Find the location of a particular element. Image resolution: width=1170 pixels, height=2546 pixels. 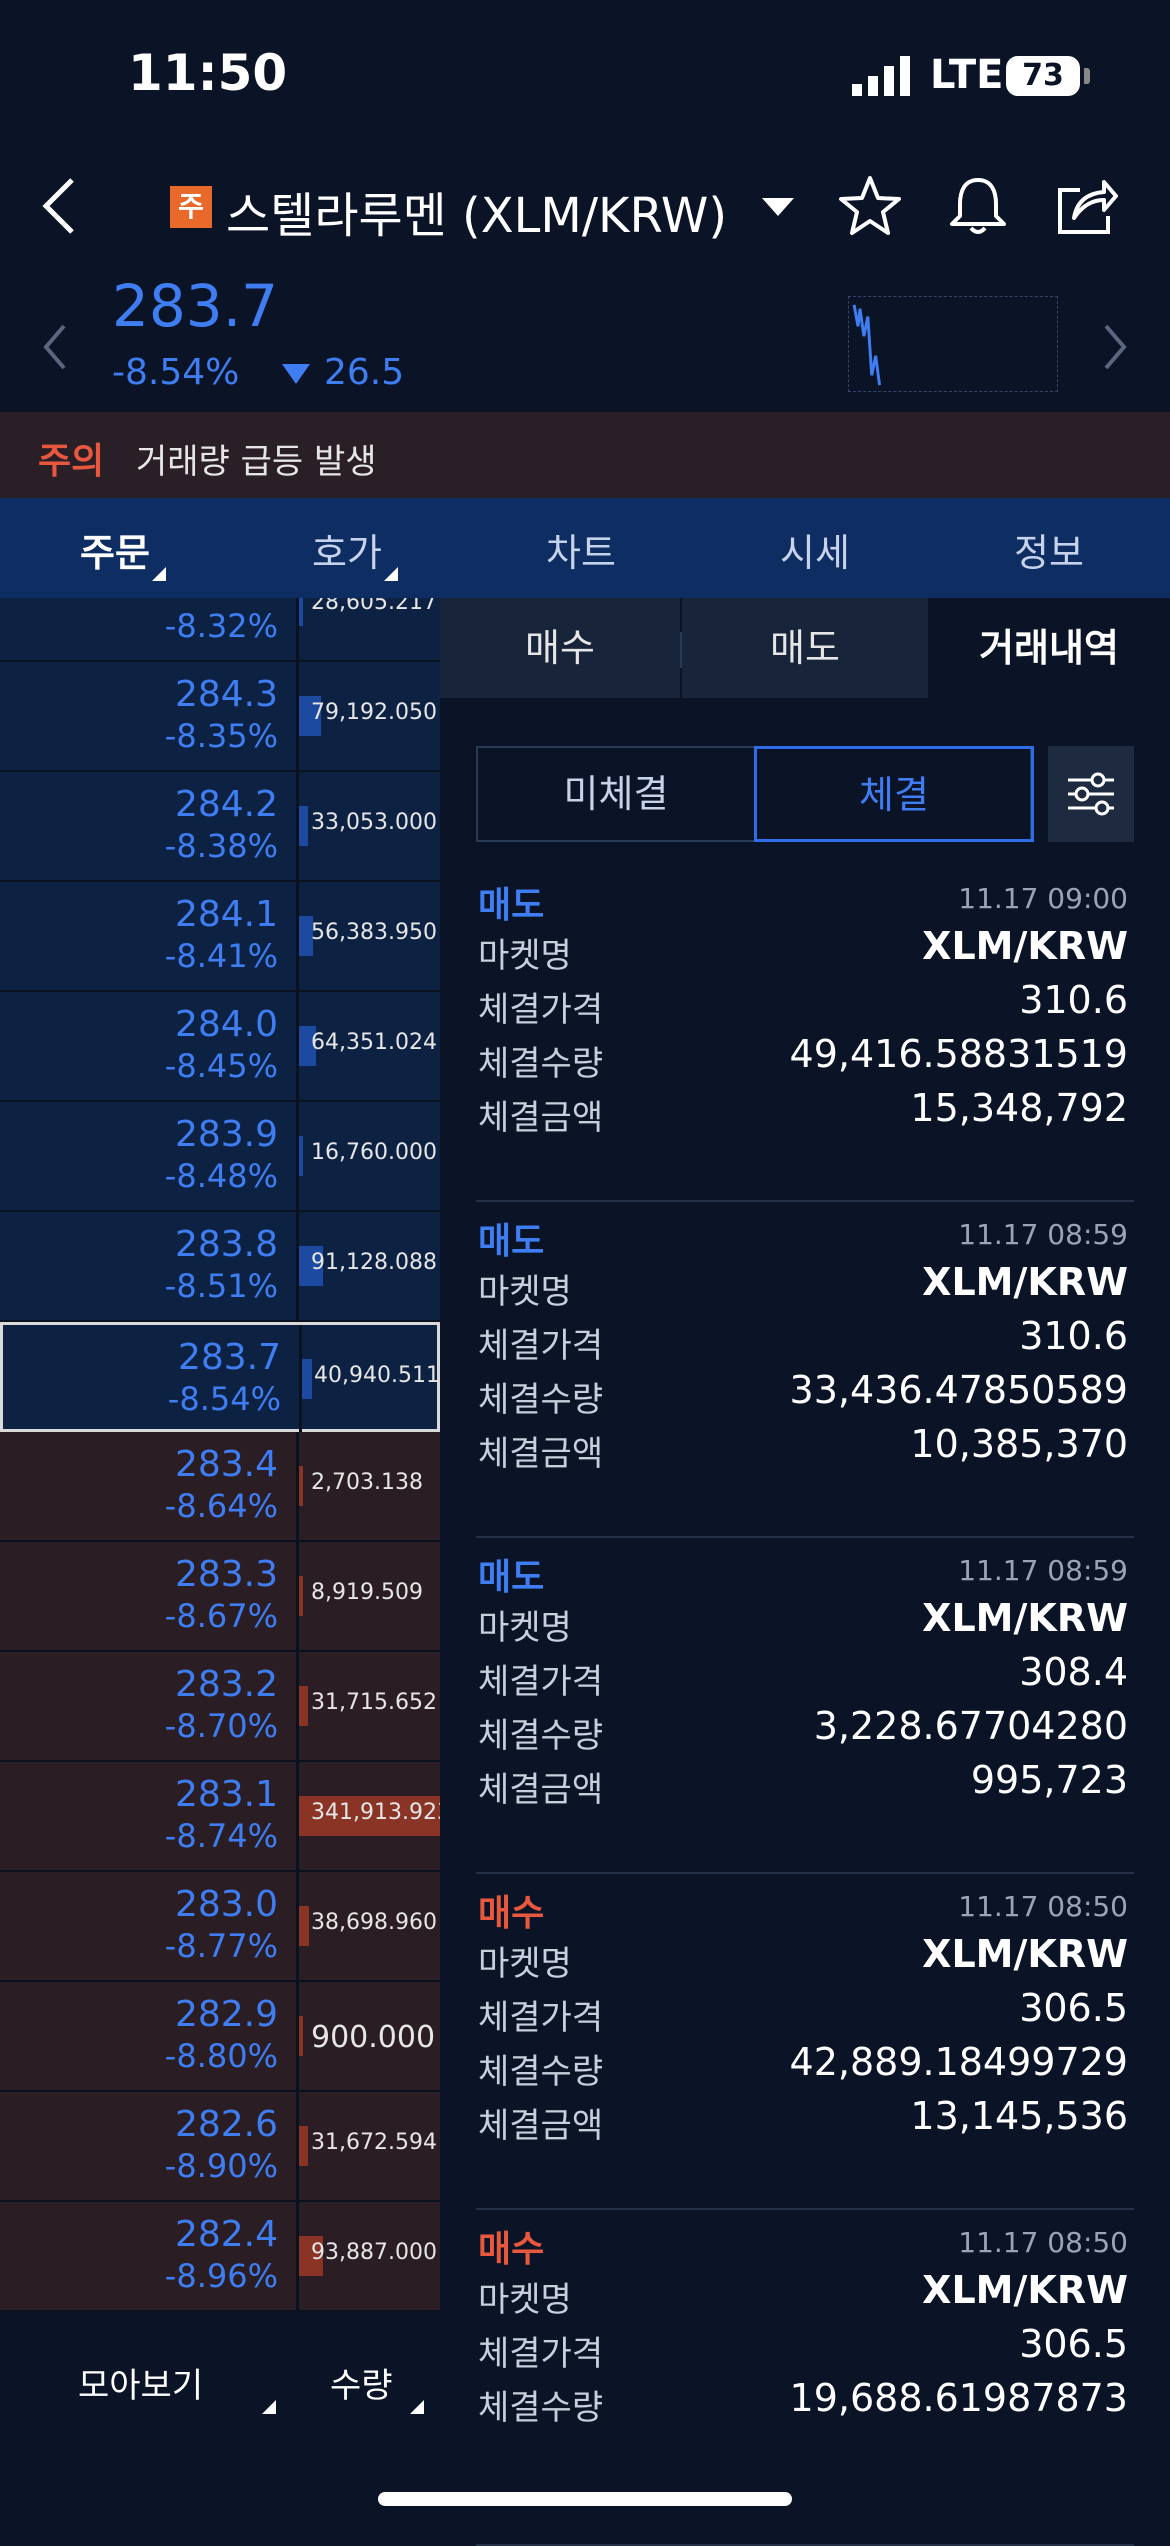

fill-status-toggle: 미체결 체결 is located at coordinates (755, 794).